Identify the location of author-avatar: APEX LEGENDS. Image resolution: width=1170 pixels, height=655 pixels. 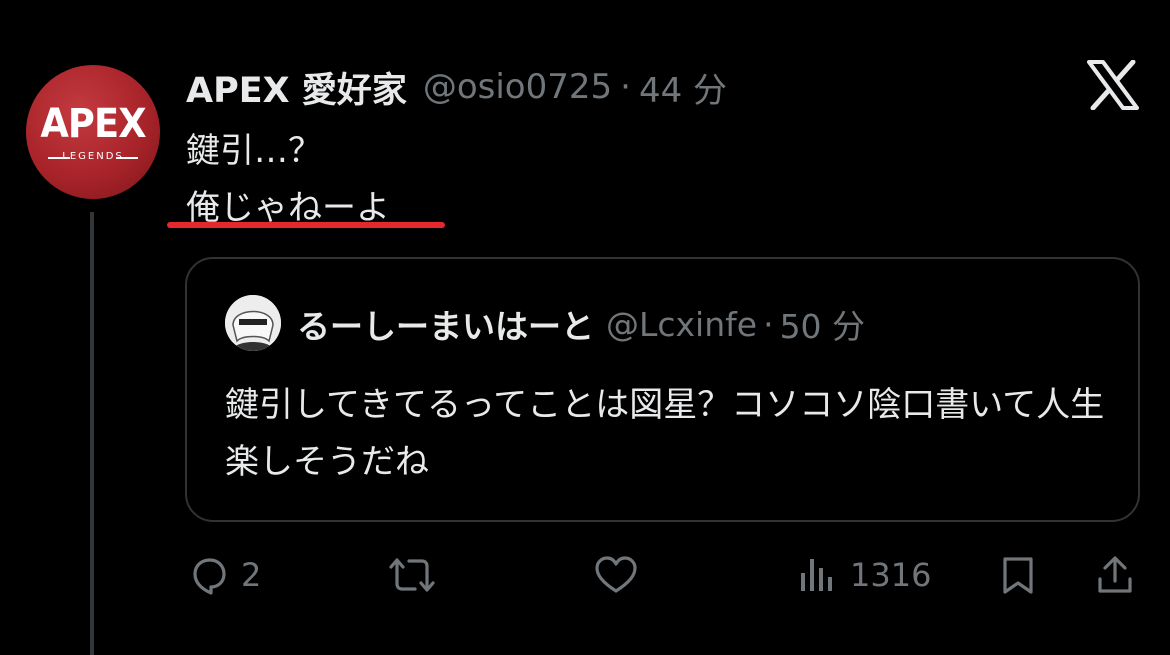
(93, 132).